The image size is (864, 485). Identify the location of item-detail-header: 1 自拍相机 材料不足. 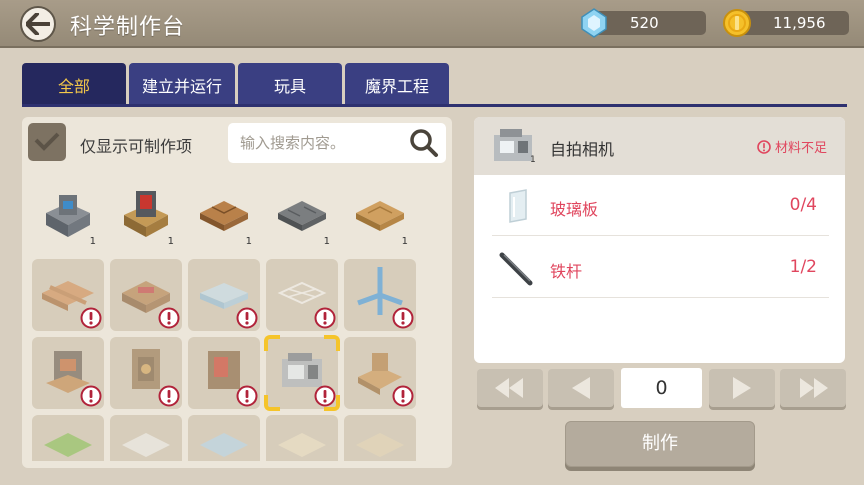
(659, 146).